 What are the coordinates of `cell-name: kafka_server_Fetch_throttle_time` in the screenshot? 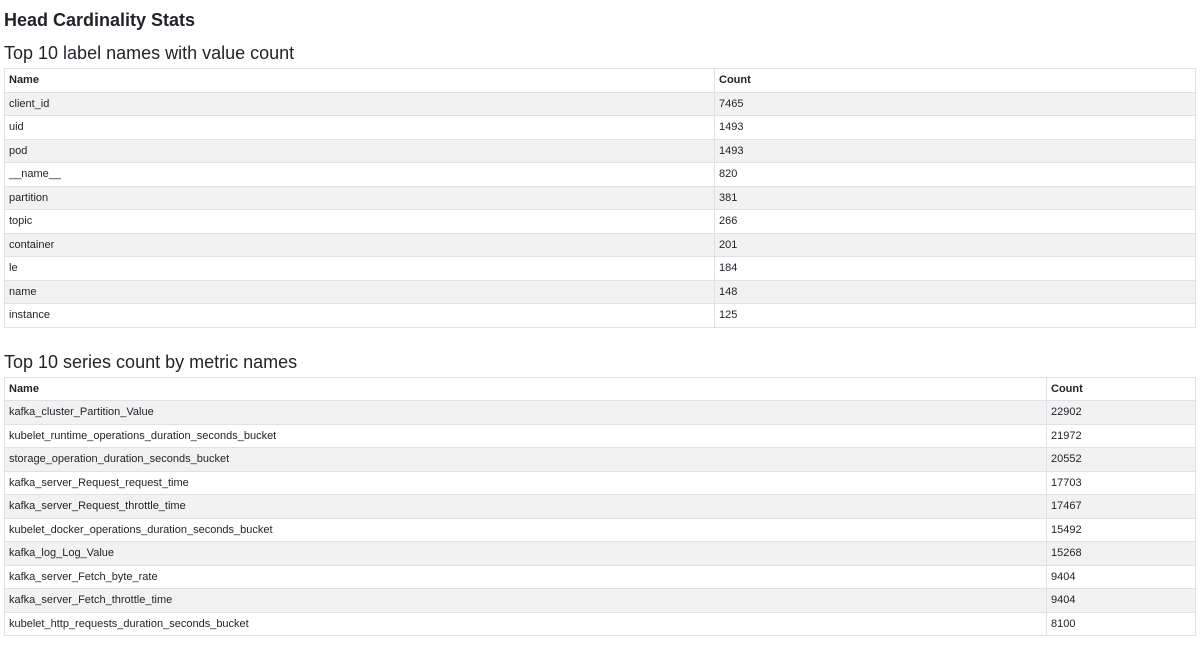 It's located at (525, 600).